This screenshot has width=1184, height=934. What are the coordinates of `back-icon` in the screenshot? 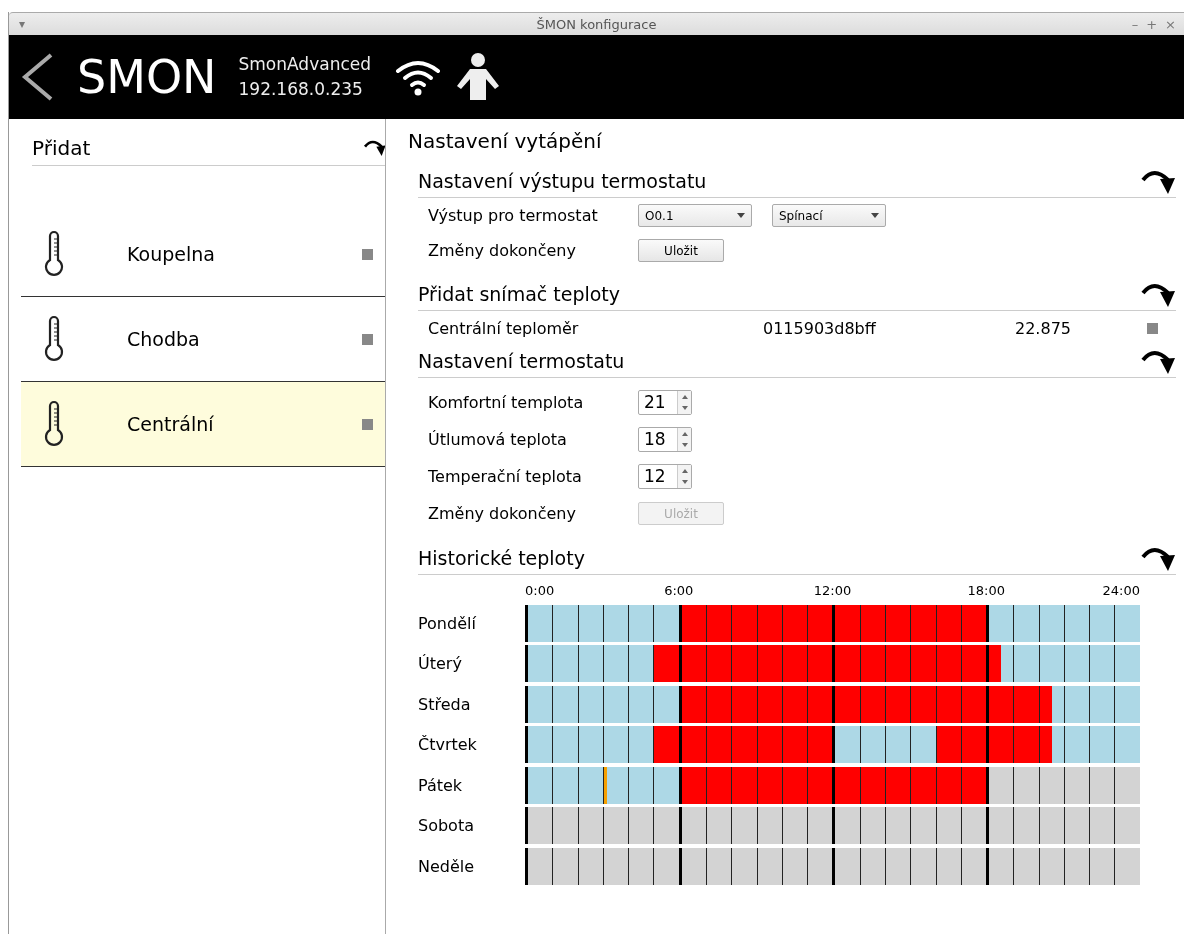 It's located at (38, 77).